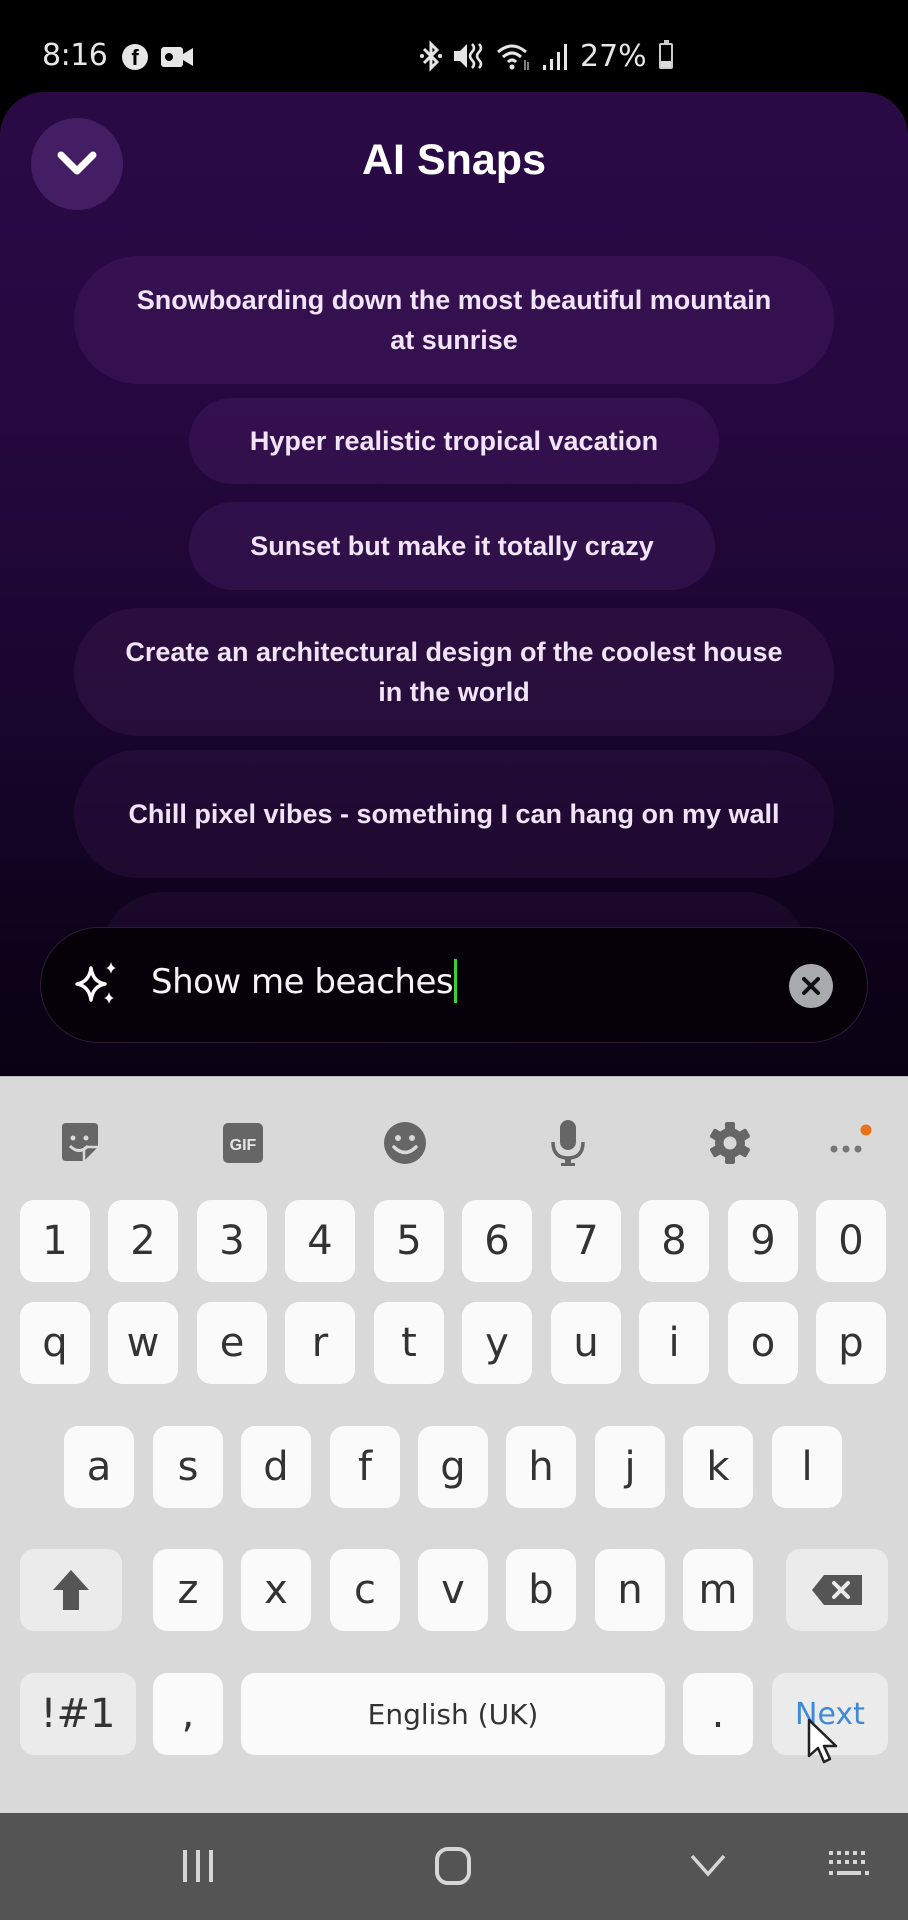 The width and height of the screenshot is (908, 1920). What do you see at coordinates (674, 1343) in the screenshot?
I see `key-i: i` at bounding box center [674, 1343].